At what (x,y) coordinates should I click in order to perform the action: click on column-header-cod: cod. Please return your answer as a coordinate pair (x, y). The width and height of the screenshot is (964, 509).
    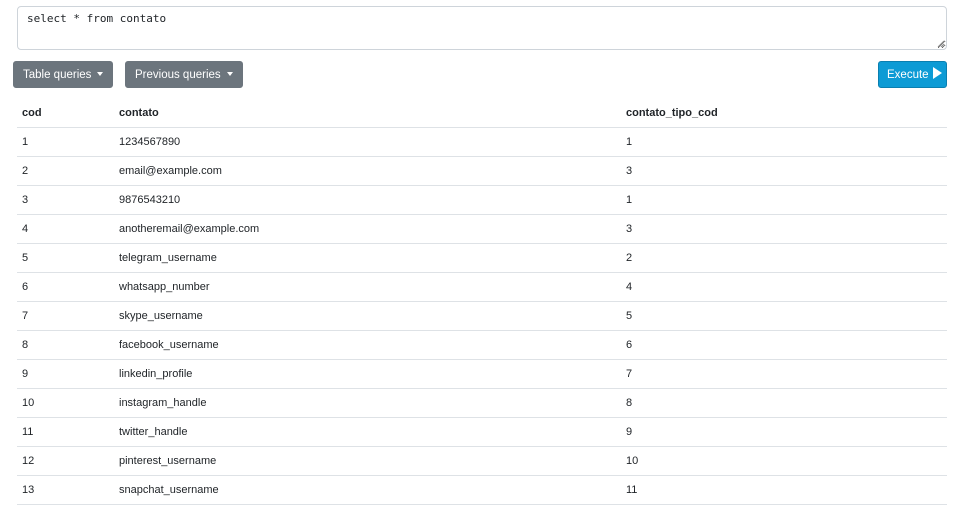
    Looking at the image, I should click on (65, 113).